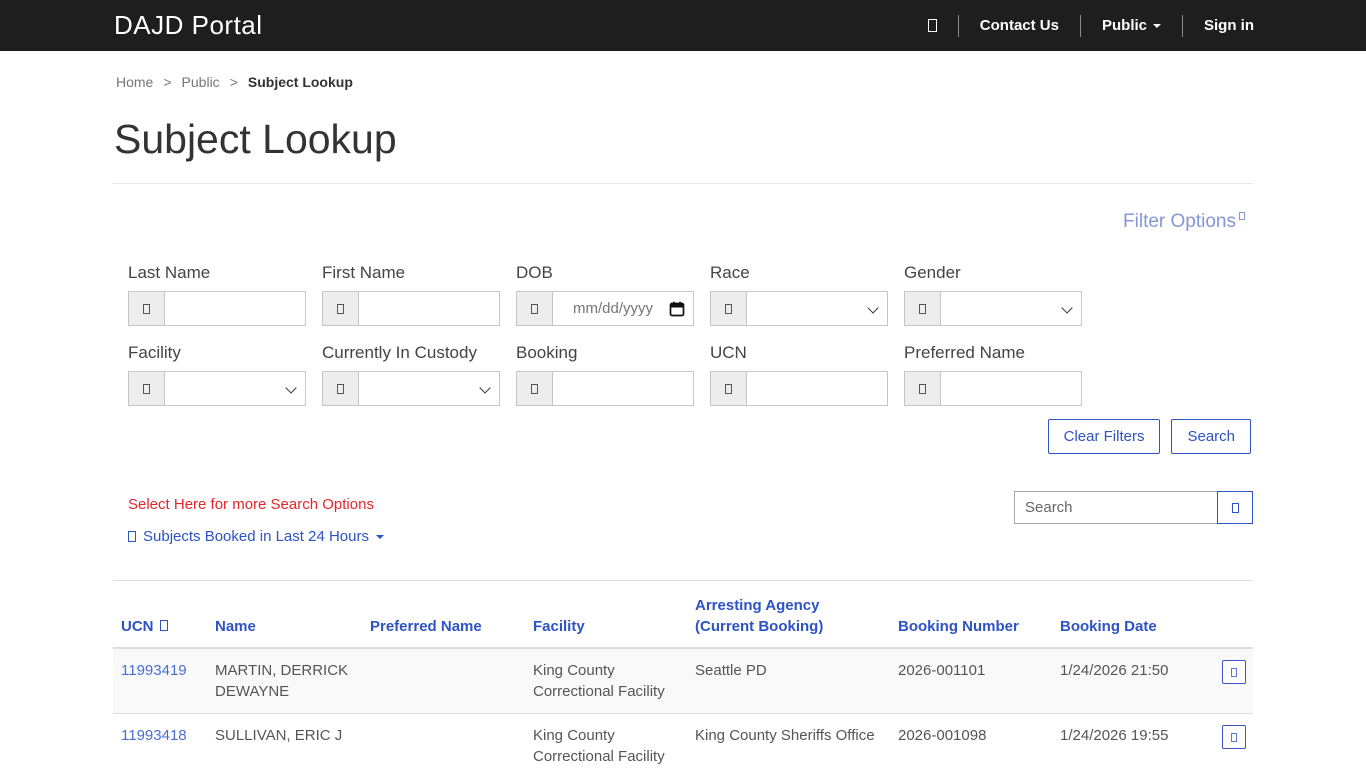 Image resolution: width=1366 pixels, height=768 pixels. I want to click on sort-icon, so click(163, 625).